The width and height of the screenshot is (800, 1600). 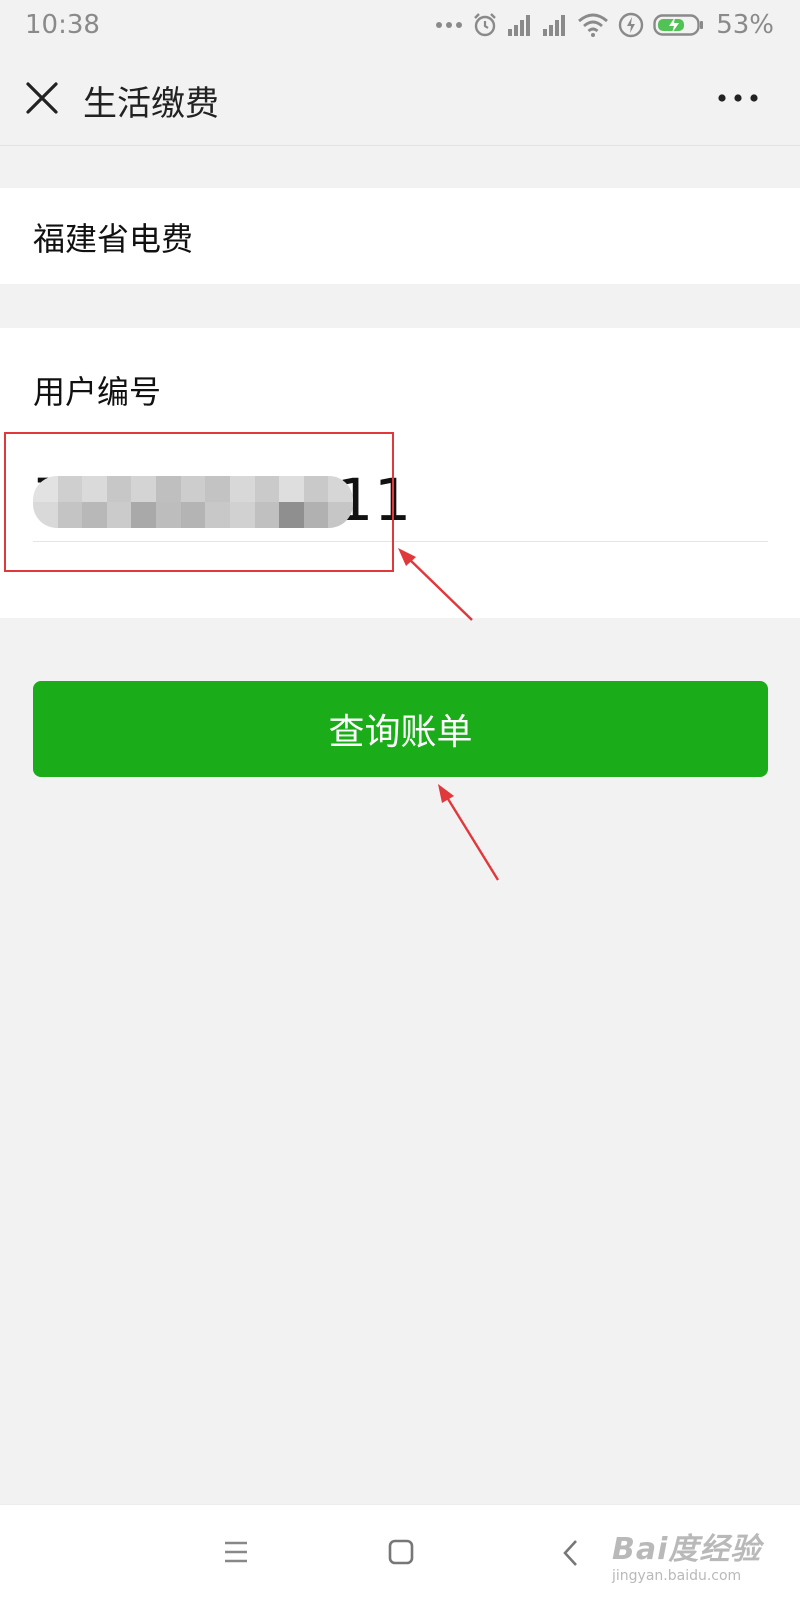 What do you see at coordinates (745, 25) in the screenshot?
I see `battery-percent: 53%` at bounding box center [745, 25].